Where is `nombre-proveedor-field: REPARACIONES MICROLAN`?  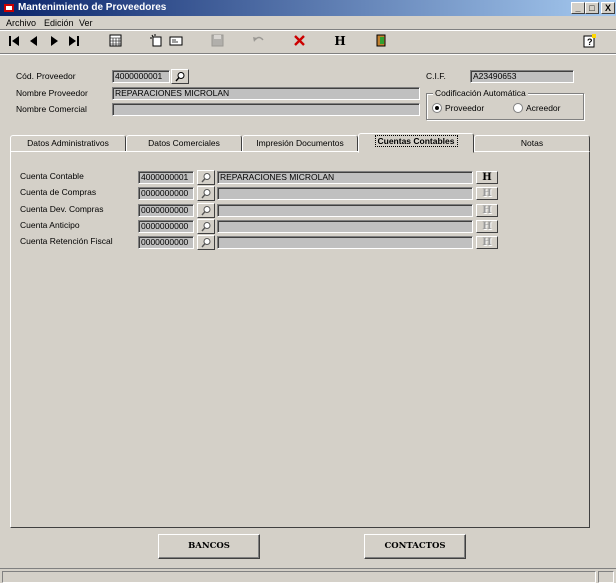 nombre-proveedor-field: REPARACIONES MICROLAN is located at coordinates (266, 93).